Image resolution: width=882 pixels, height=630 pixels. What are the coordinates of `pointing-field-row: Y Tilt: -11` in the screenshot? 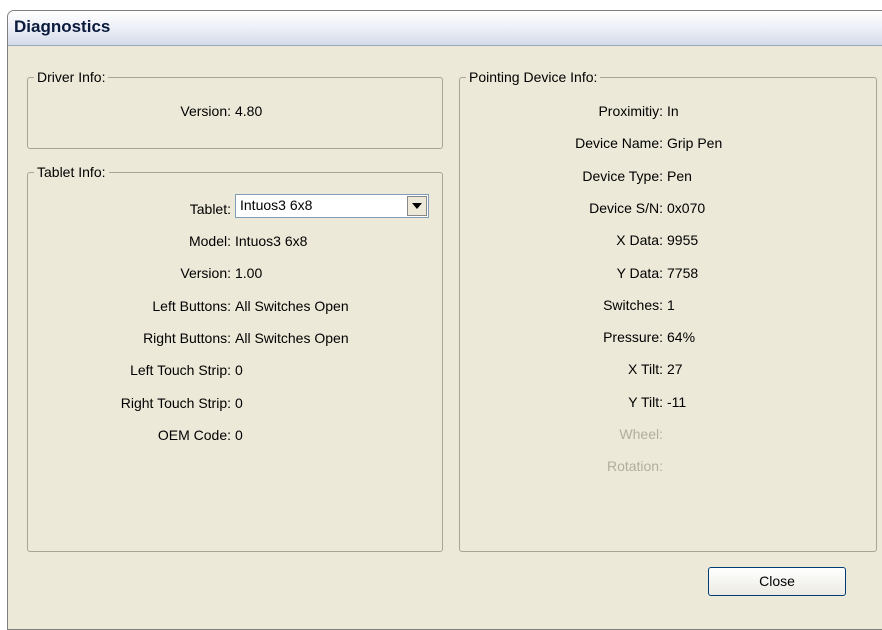 It's located at (668, 402).